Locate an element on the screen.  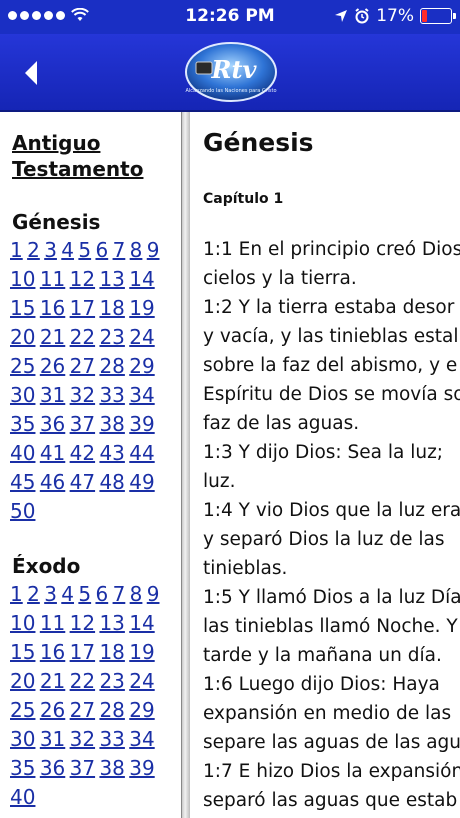
pane-divider is located at coordinates (185, 465).